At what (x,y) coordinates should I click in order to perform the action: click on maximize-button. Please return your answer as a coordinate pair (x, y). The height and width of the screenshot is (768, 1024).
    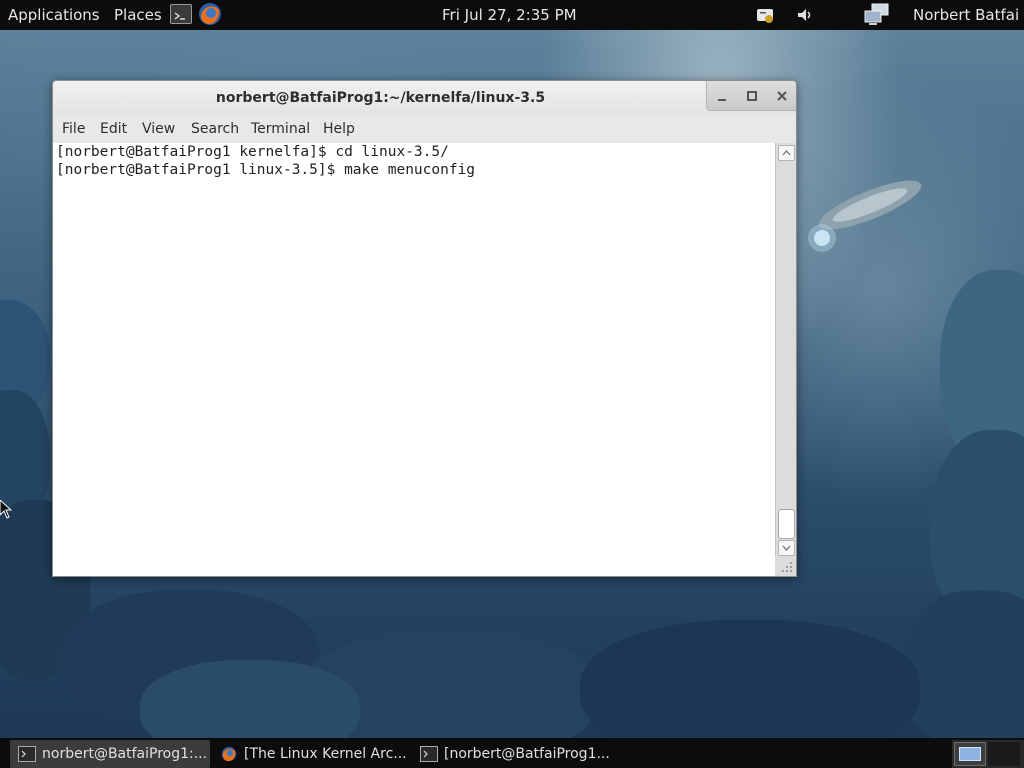
    Looking at the image, I should click on (752, 96).